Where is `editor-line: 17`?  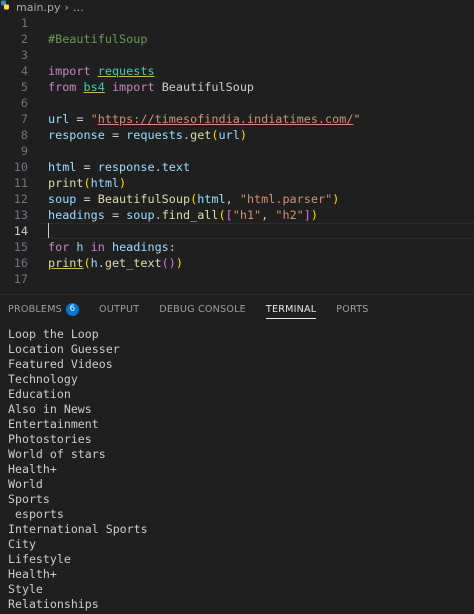
editor-line: 17 is located at coordinates (237, 279).